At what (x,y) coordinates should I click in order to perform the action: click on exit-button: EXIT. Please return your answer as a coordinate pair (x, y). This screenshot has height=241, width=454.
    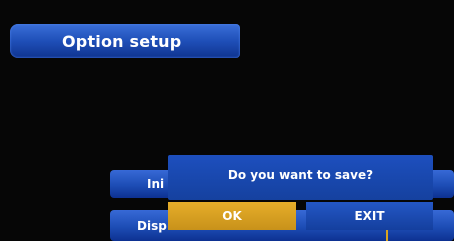
    Looking at the image, I should click on (369, 216).